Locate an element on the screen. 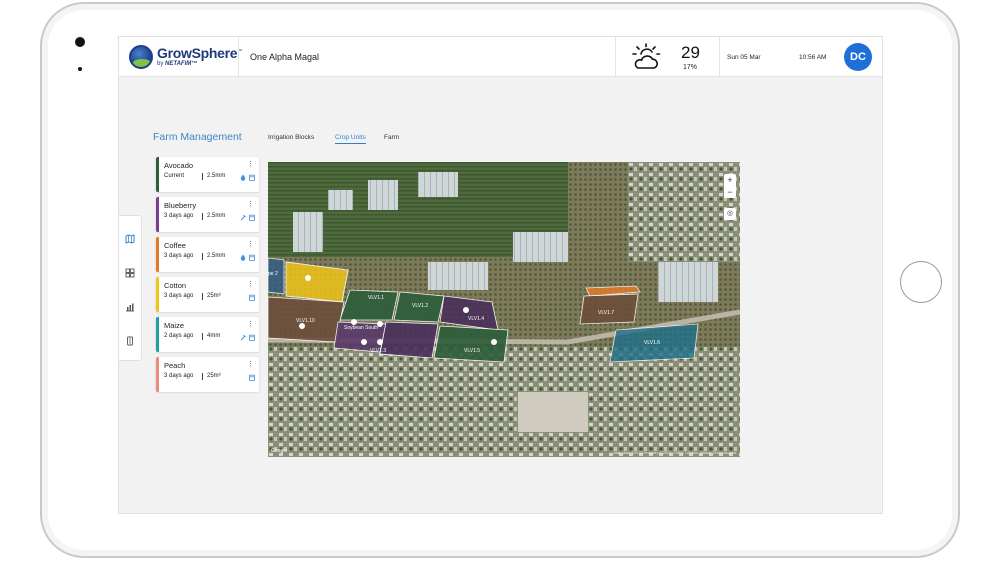  crop-unit-name: Coffee is located at coordinates (175, 245).